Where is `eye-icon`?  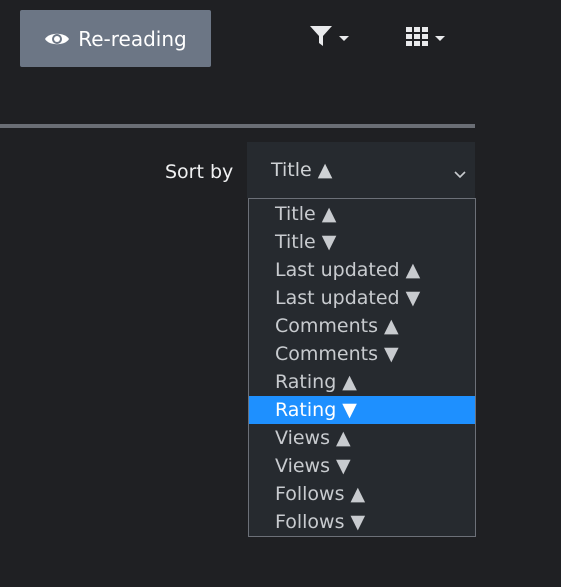
eye-icon is located at coordinates (57, 39).